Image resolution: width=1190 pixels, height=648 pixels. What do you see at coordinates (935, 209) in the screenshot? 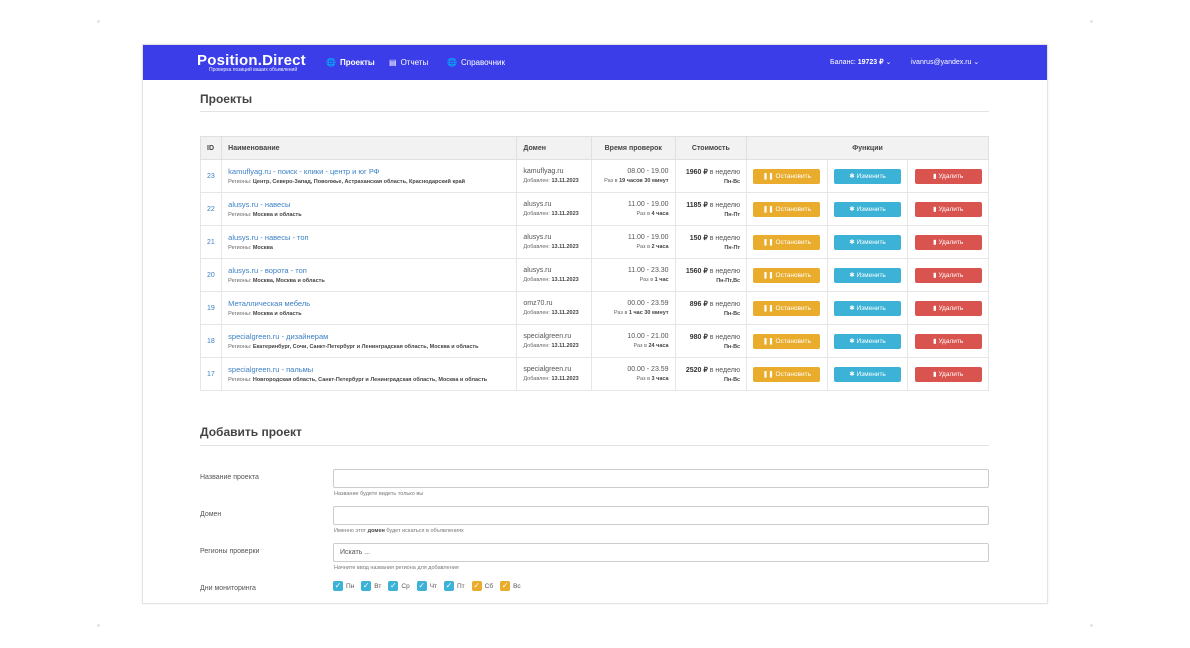
I see `trash-icon: ▮` at bounding box center [935, 209].